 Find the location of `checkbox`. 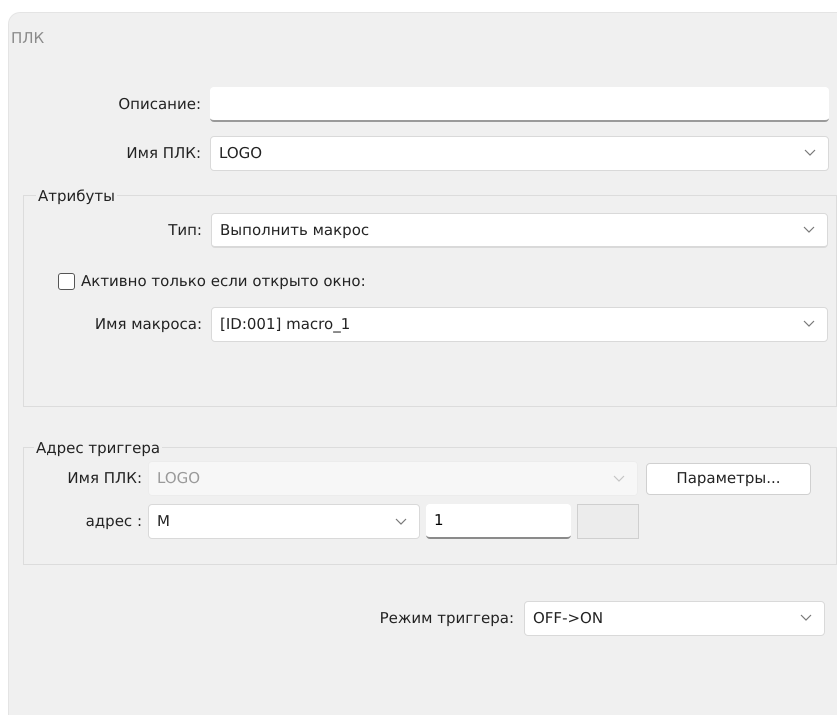

checkbox is located at coordinates (66, 281).